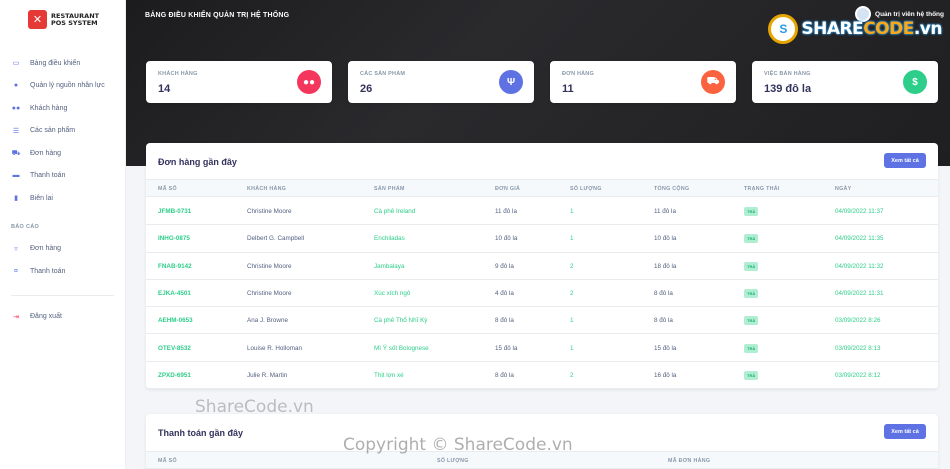 The width and height of the screenshot is (950, 469). I want to click on sharecode-badge-icon: S, so click(783, 29).